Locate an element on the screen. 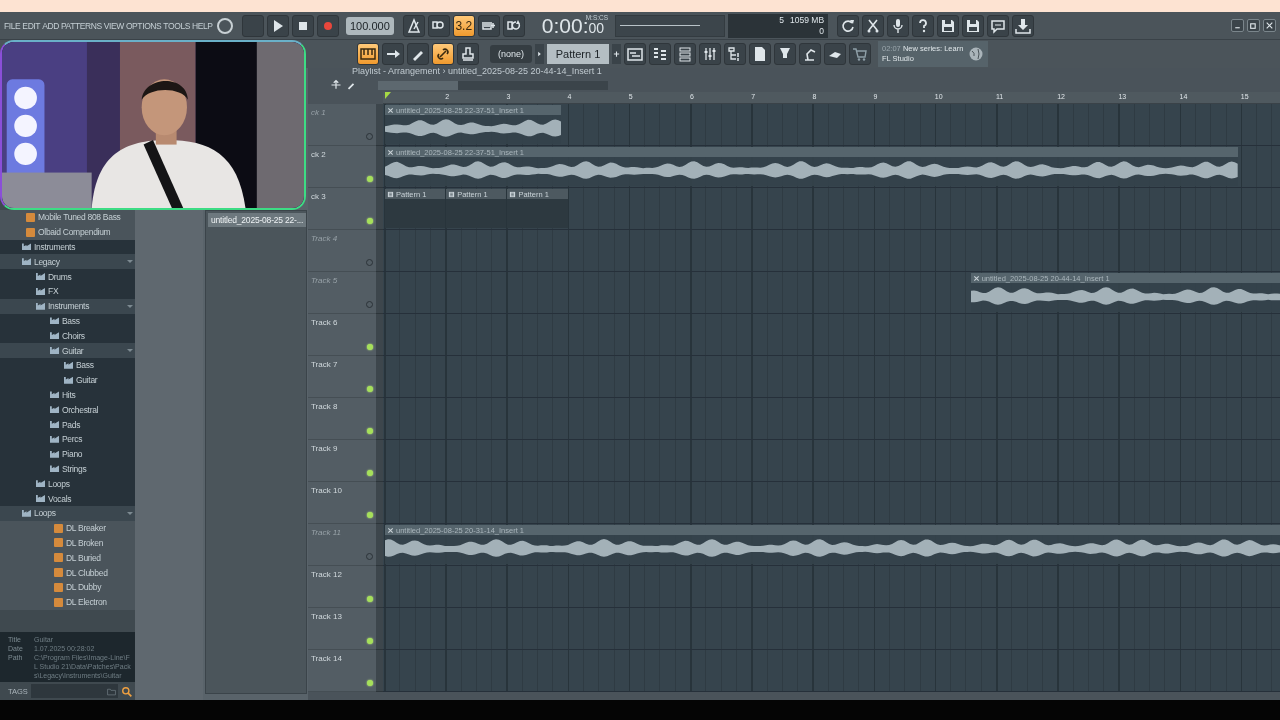 This screenshot has height=720, width=1280. track-name: ck 3 is located at coordinates (318, 196).